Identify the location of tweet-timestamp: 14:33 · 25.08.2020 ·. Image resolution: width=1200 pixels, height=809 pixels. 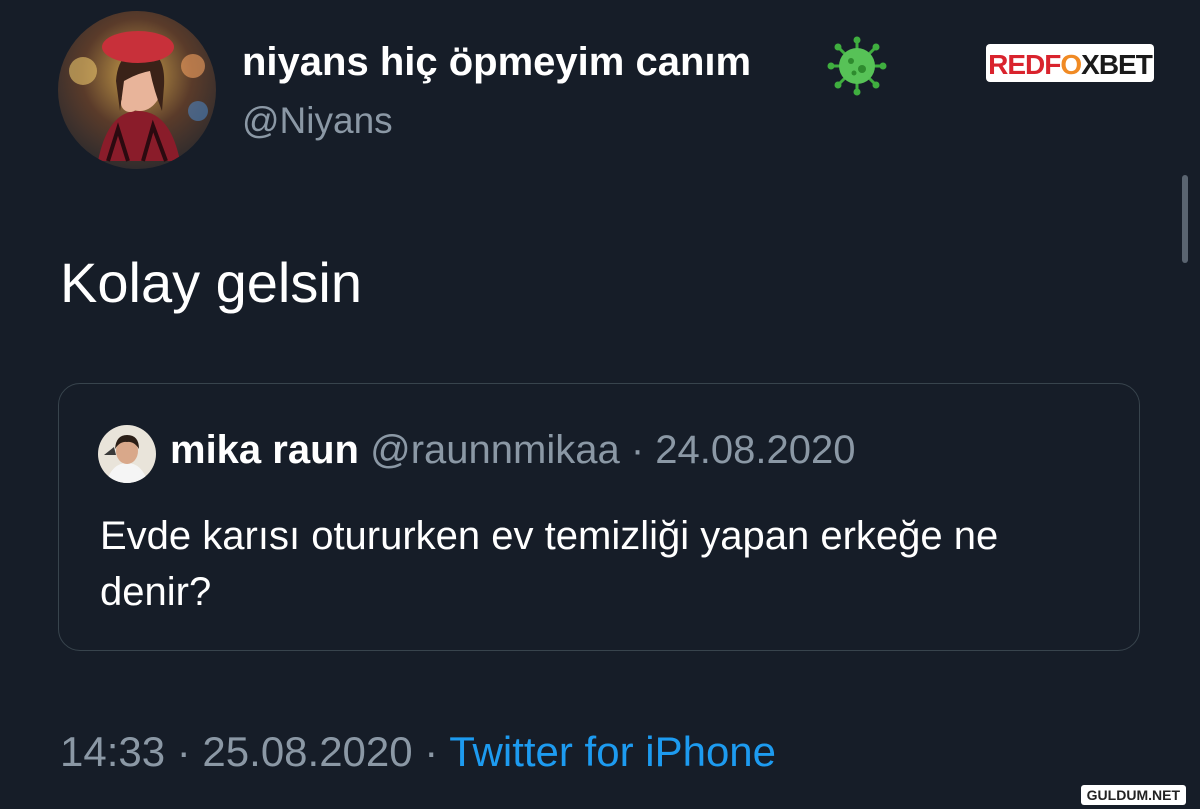
(254, 751).